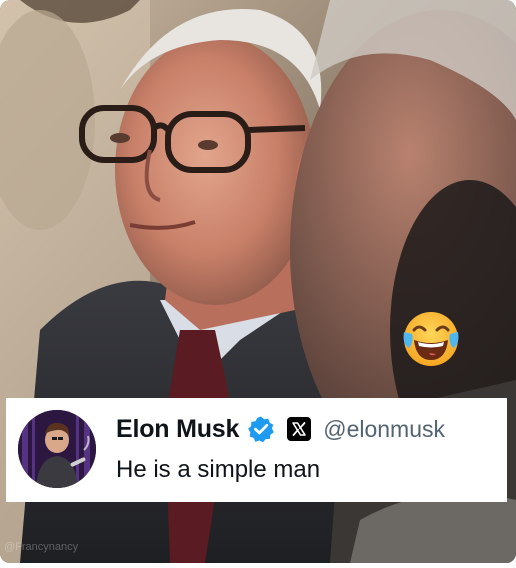 This screenshot has height=568, width=516. What do you see at coordinates (177, 429) in the screenshot?
I see `display-name: Elon Musk` at bounding box center [177, 429].